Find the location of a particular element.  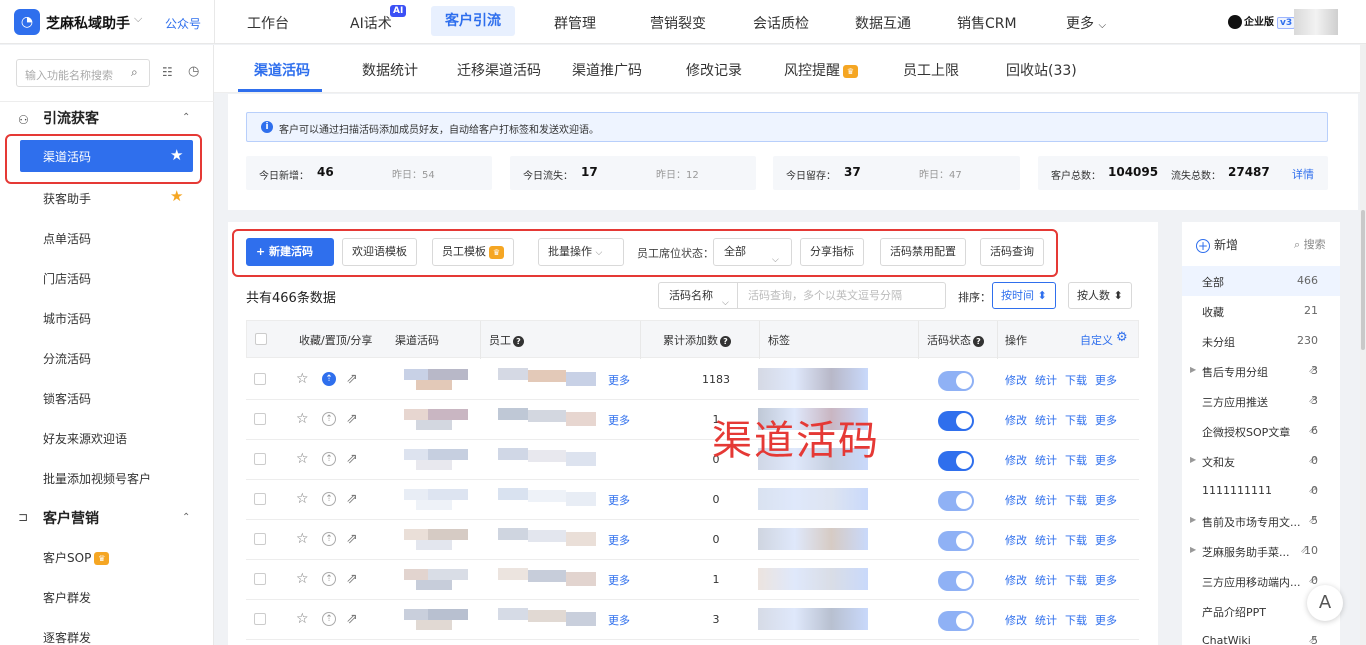

history-icon: ◷ is located at coordinates (193, 71).